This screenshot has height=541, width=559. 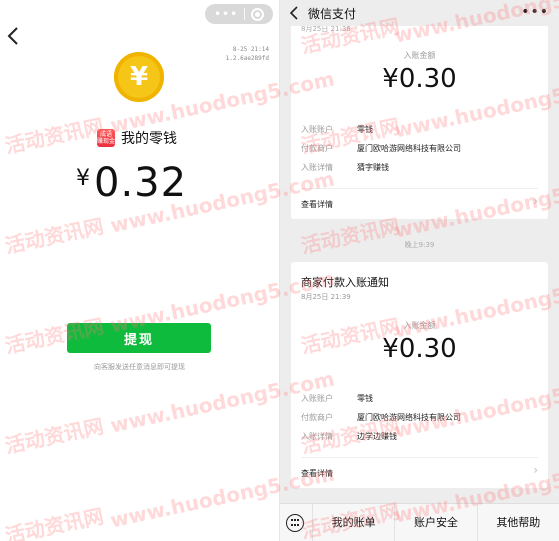 What do you see at coordinates (419, 245) in the screenshot?
I see `chat-timestamp: 晚上9:39` at bounding box center [419, 245].